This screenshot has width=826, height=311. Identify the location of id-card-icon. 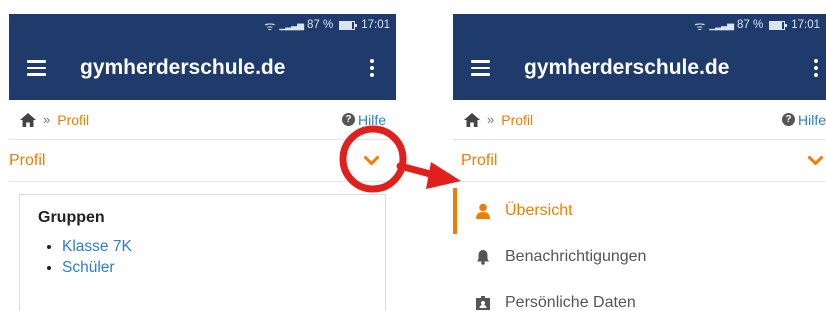
(483, 303).